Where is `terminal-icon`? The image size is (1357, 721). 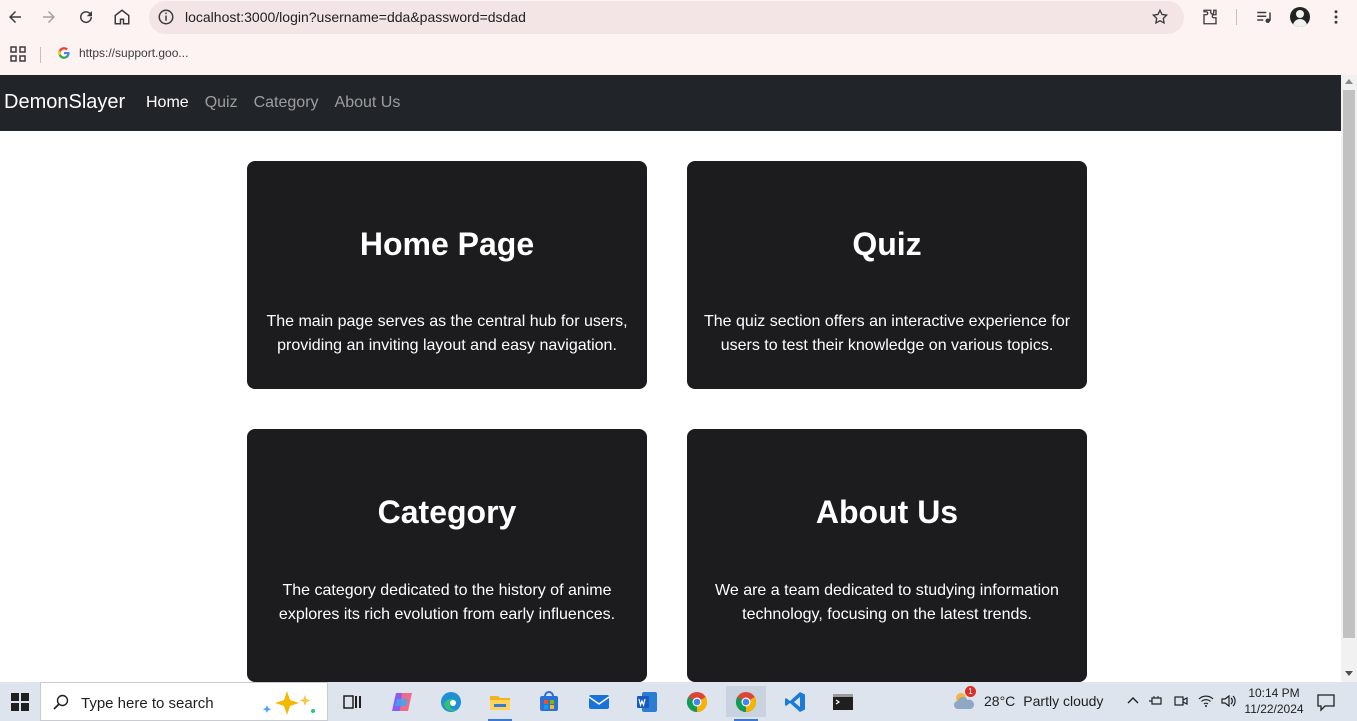 terminal-icon is located at coordinates (843, 701).